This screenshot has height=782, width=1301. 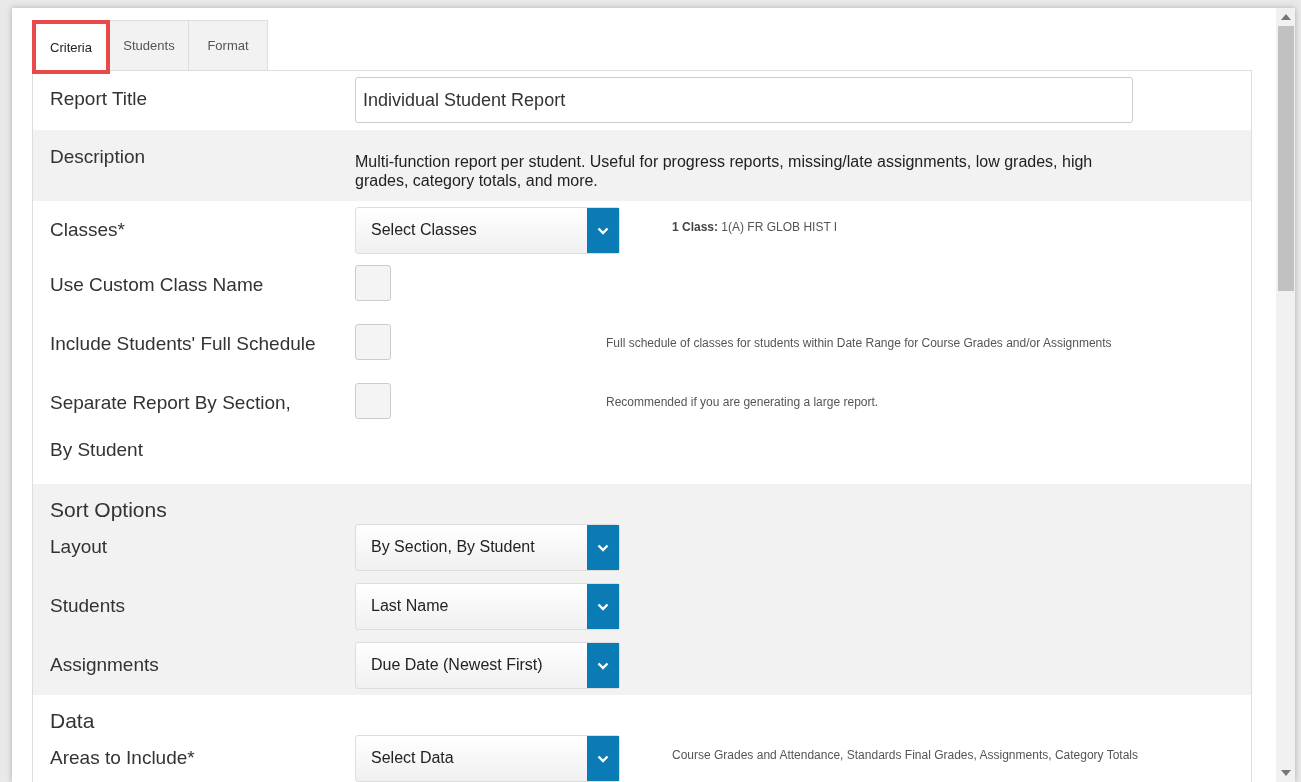 What do you see at coordinates (79, 546) in the screenshot?
I see `field-label: Layout` at bounding box center [79, 546].